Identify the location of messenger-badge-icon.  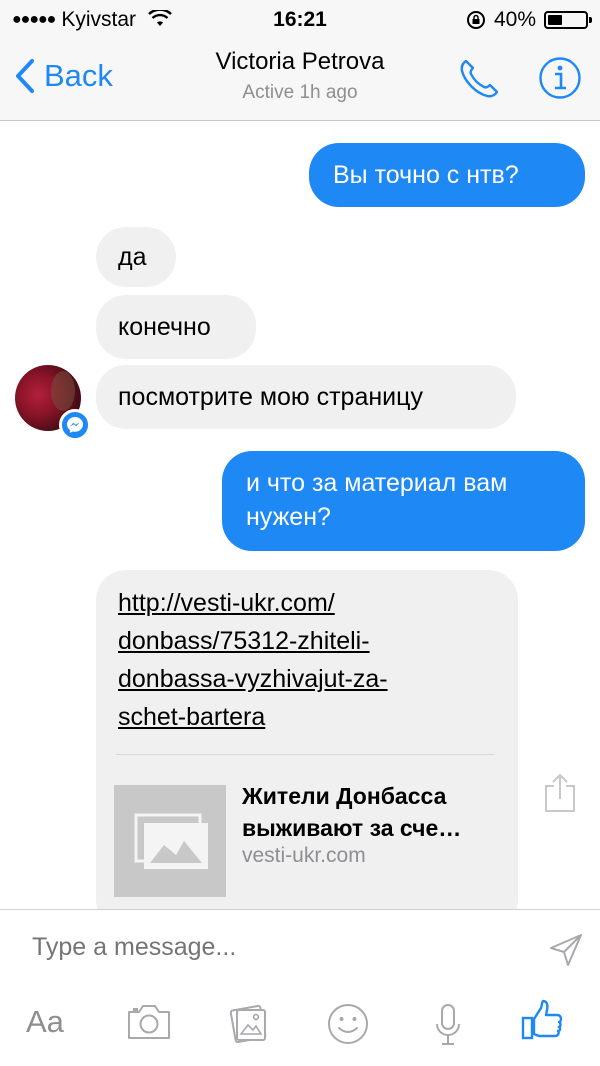
(75, 425).